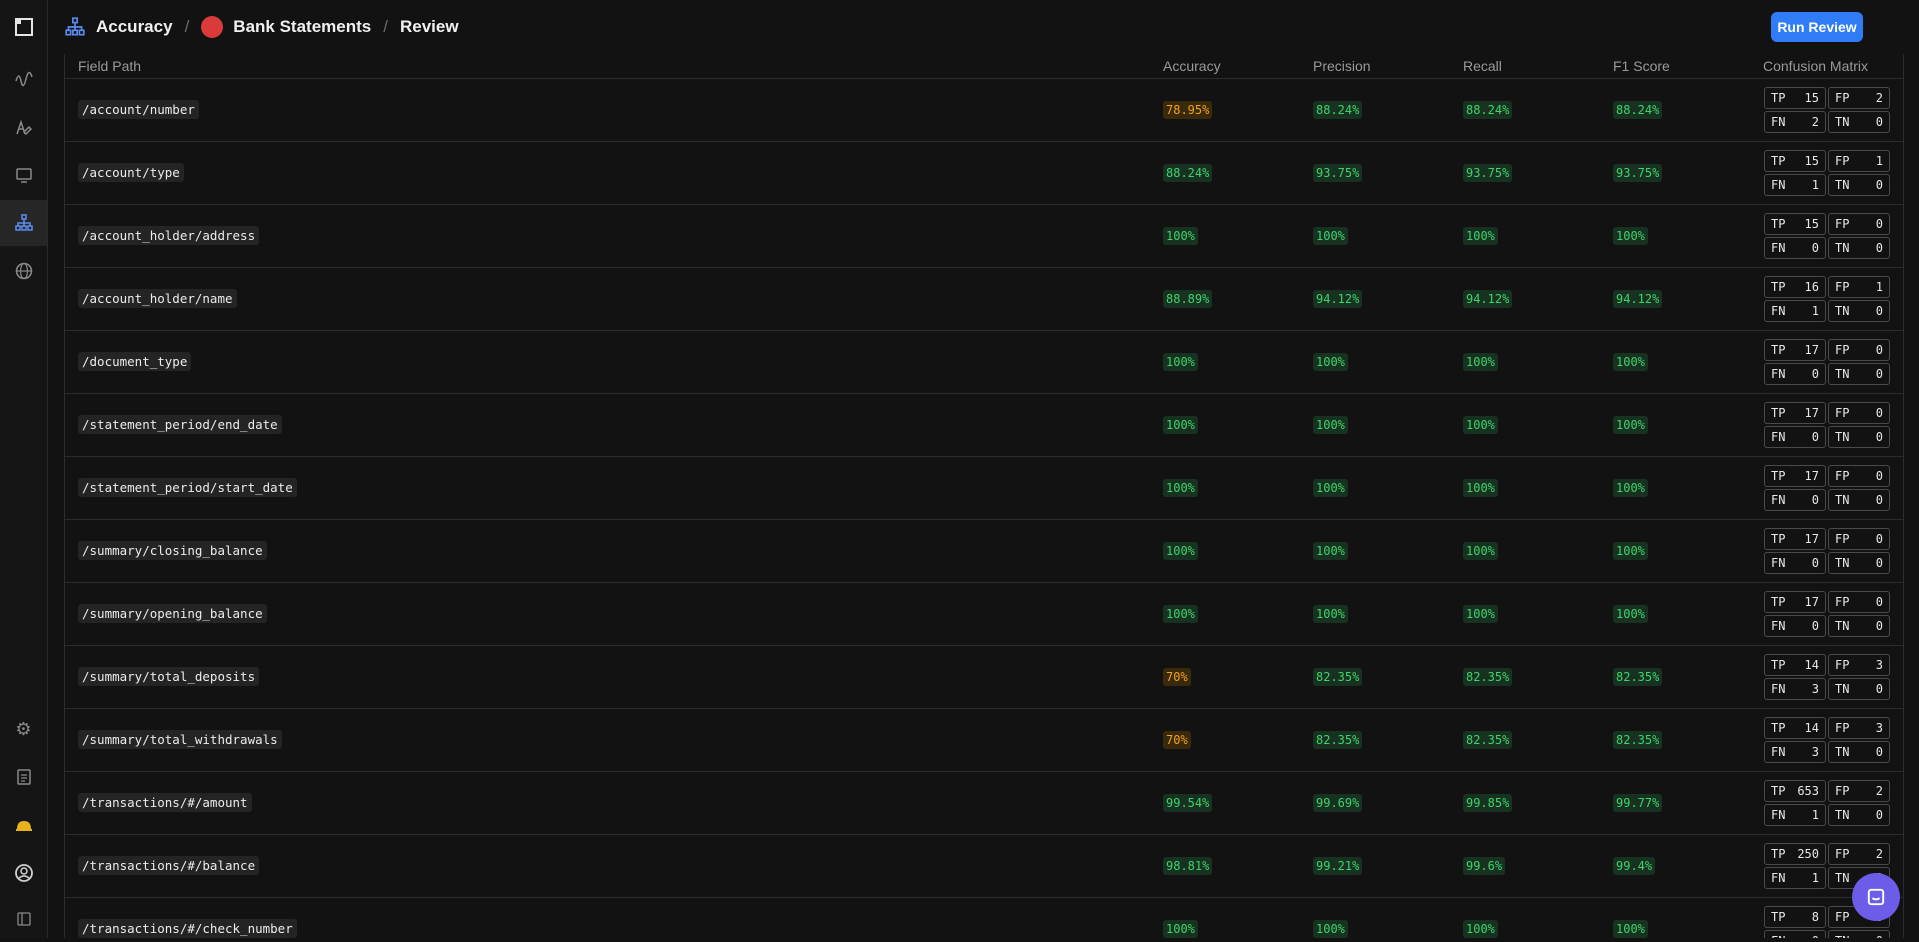  What do you see at coordinates (1795, 689) in the screenshot?
I see `cm-fn: FN 3` at bounding box center [1795, 689].